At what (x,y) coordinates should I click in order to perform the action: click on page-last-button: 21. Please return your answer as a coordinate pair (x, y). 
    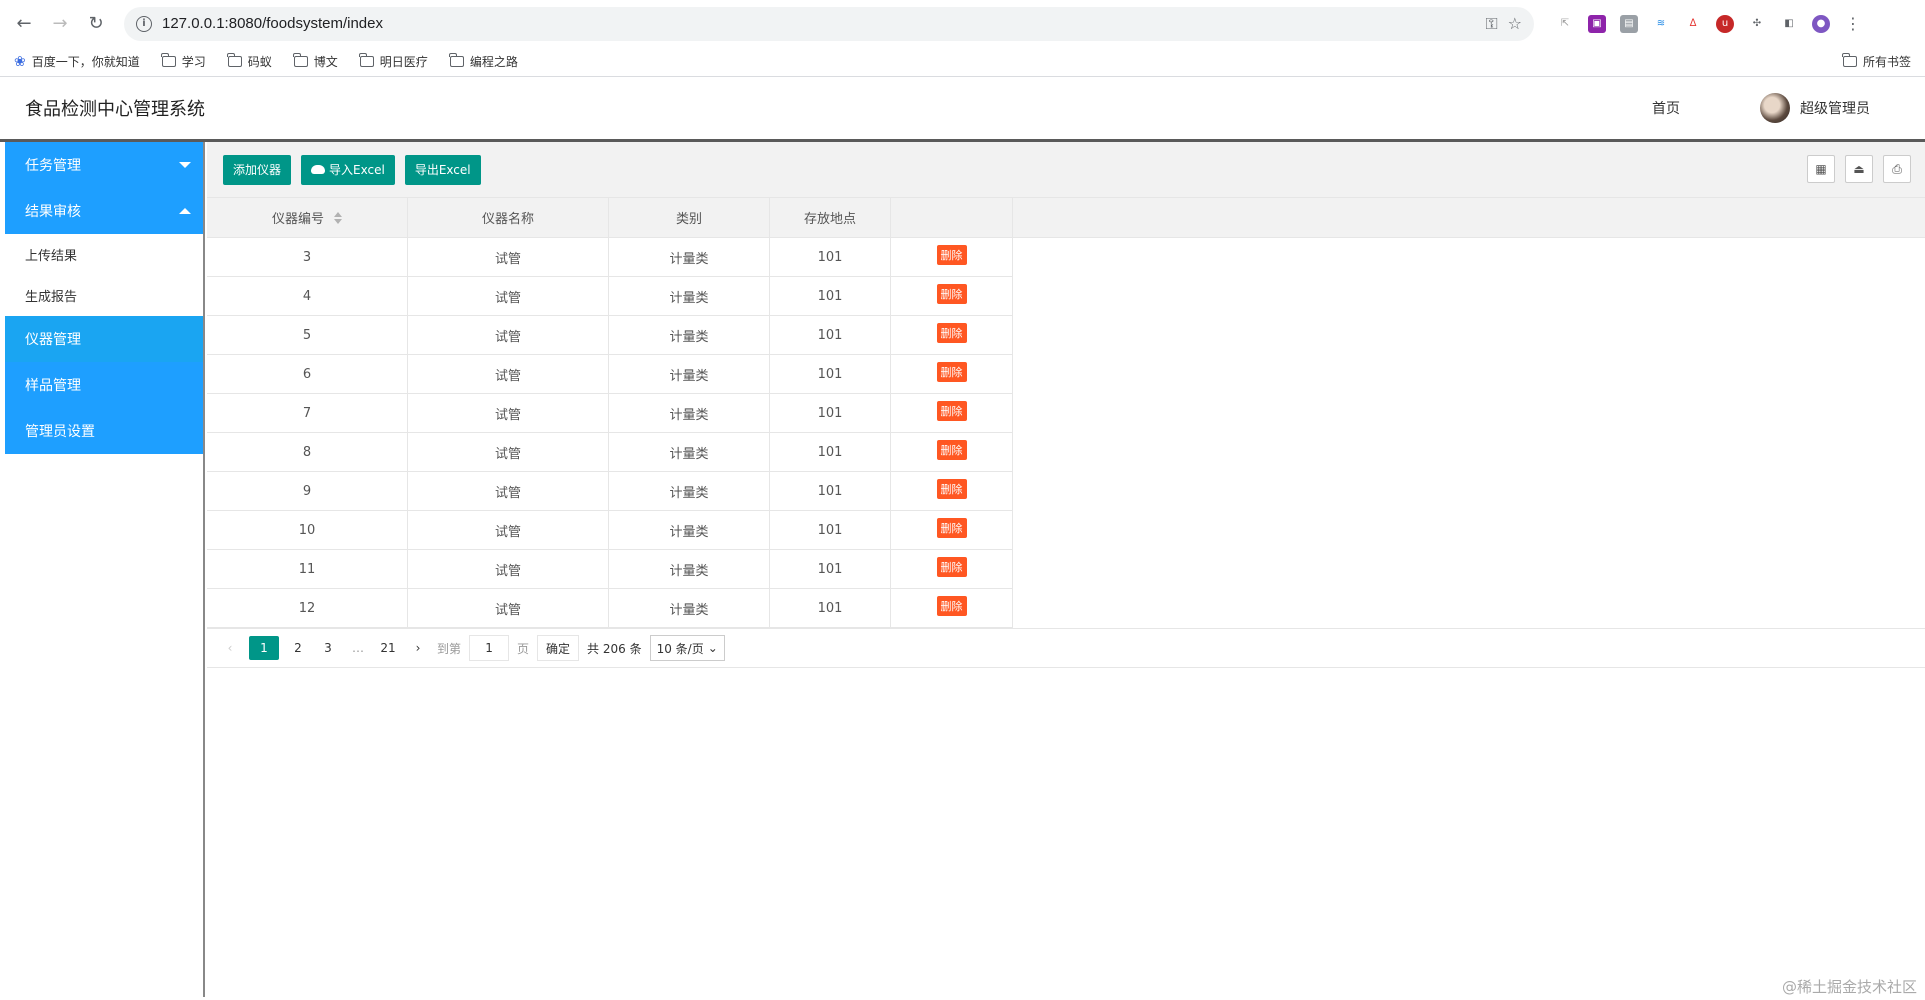
    Looking at the image, I should click on (388, 648).